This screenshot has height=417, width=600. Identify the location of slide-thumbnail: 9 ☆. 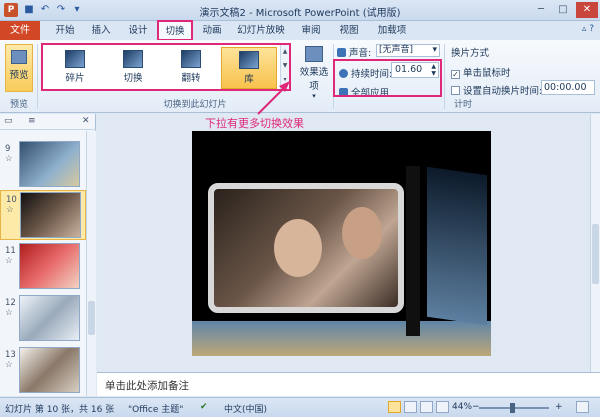
(43, 165).